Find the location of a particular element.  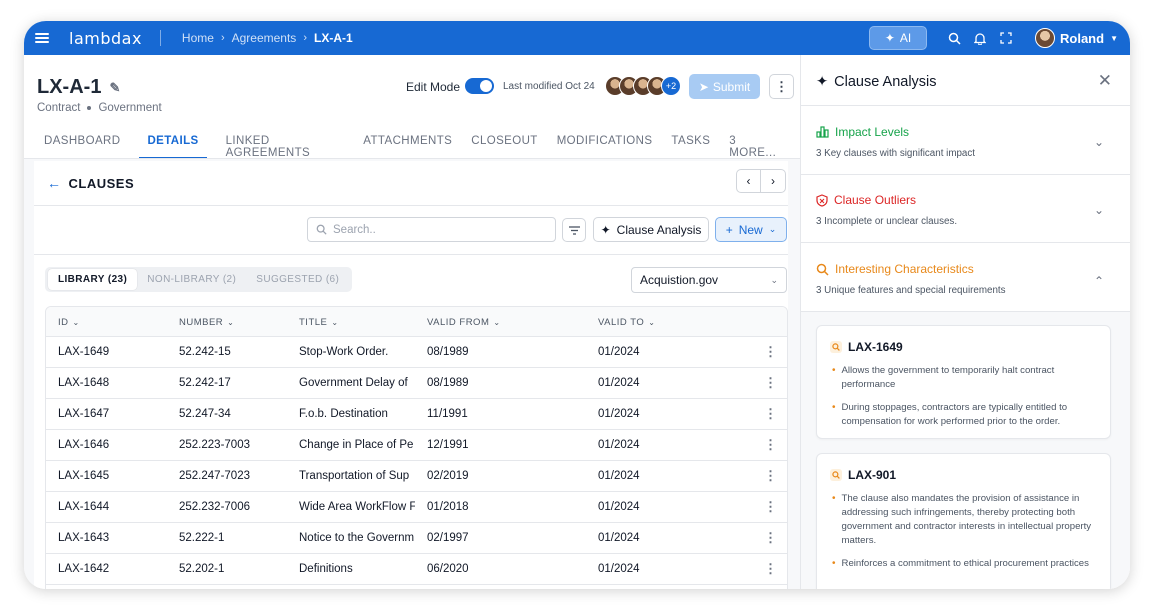

column-header-valid-from: VALID FROM ⌄ is located at coordinates (464, 322).